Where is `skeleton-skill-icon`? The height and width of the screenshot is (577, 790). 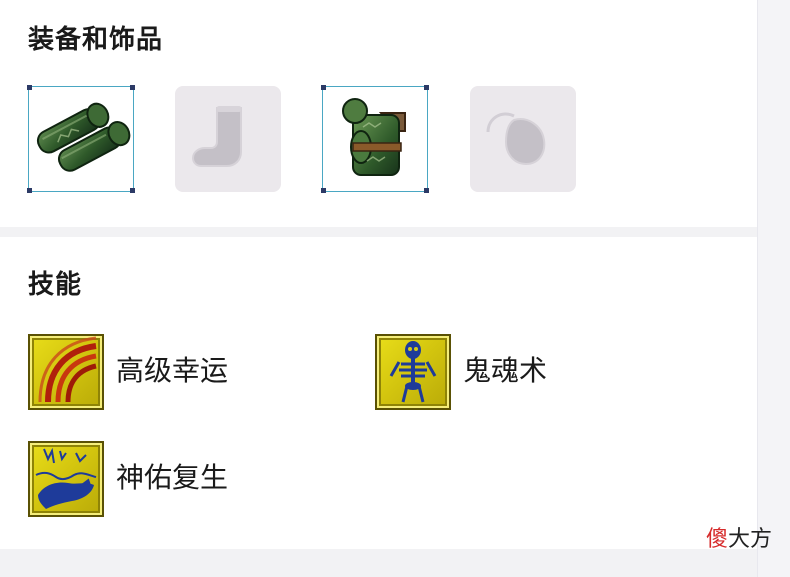
skeleton-skill-icon is located at coordinates (413, 372).